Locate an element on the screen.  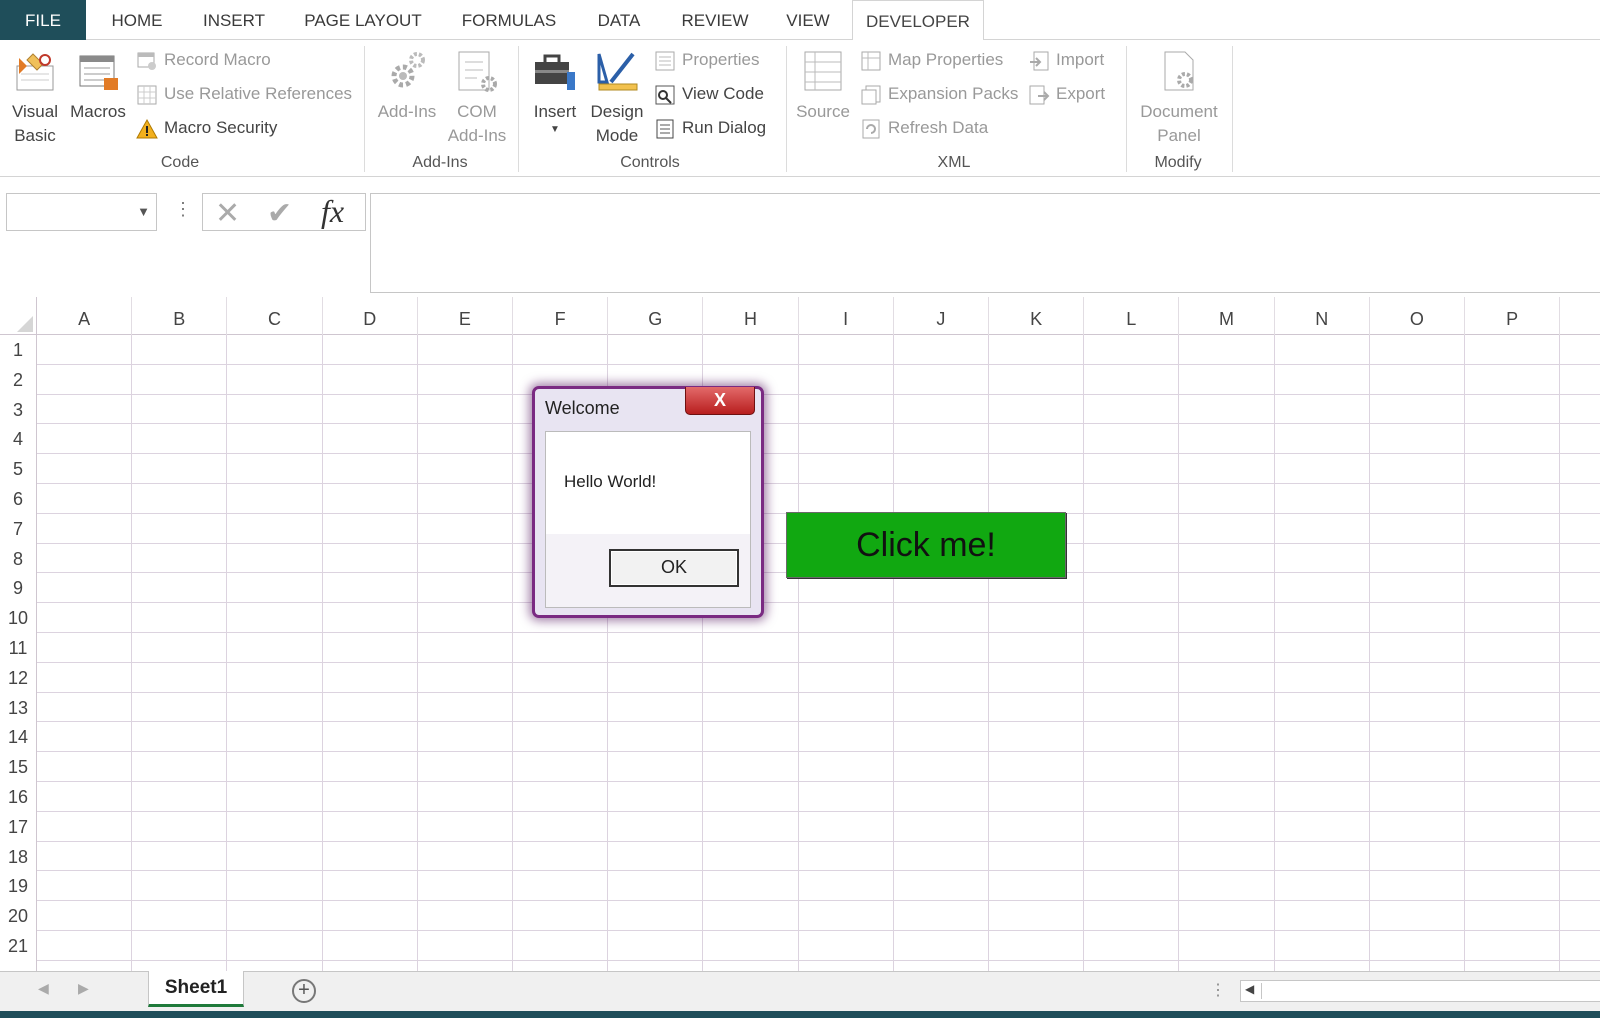
tab-review: REVIEW is located at coordinates (715, 20).